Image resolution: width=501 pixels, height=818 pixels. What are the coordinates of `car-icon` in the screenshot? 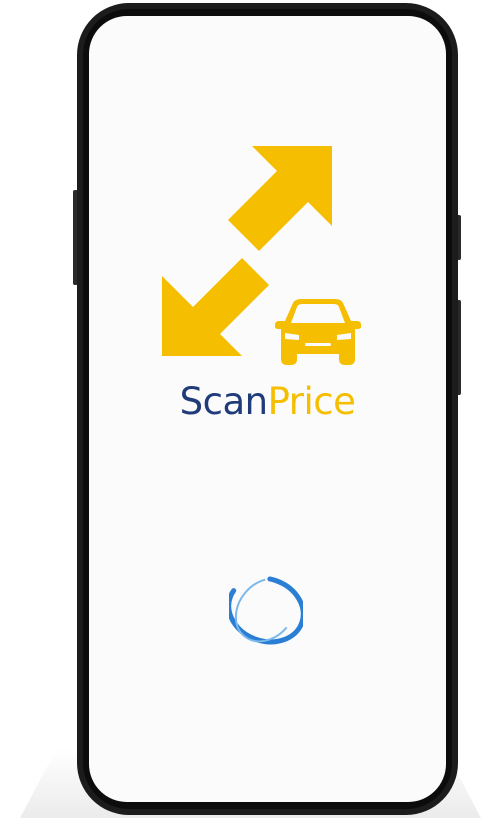 It's located at (318, 332).